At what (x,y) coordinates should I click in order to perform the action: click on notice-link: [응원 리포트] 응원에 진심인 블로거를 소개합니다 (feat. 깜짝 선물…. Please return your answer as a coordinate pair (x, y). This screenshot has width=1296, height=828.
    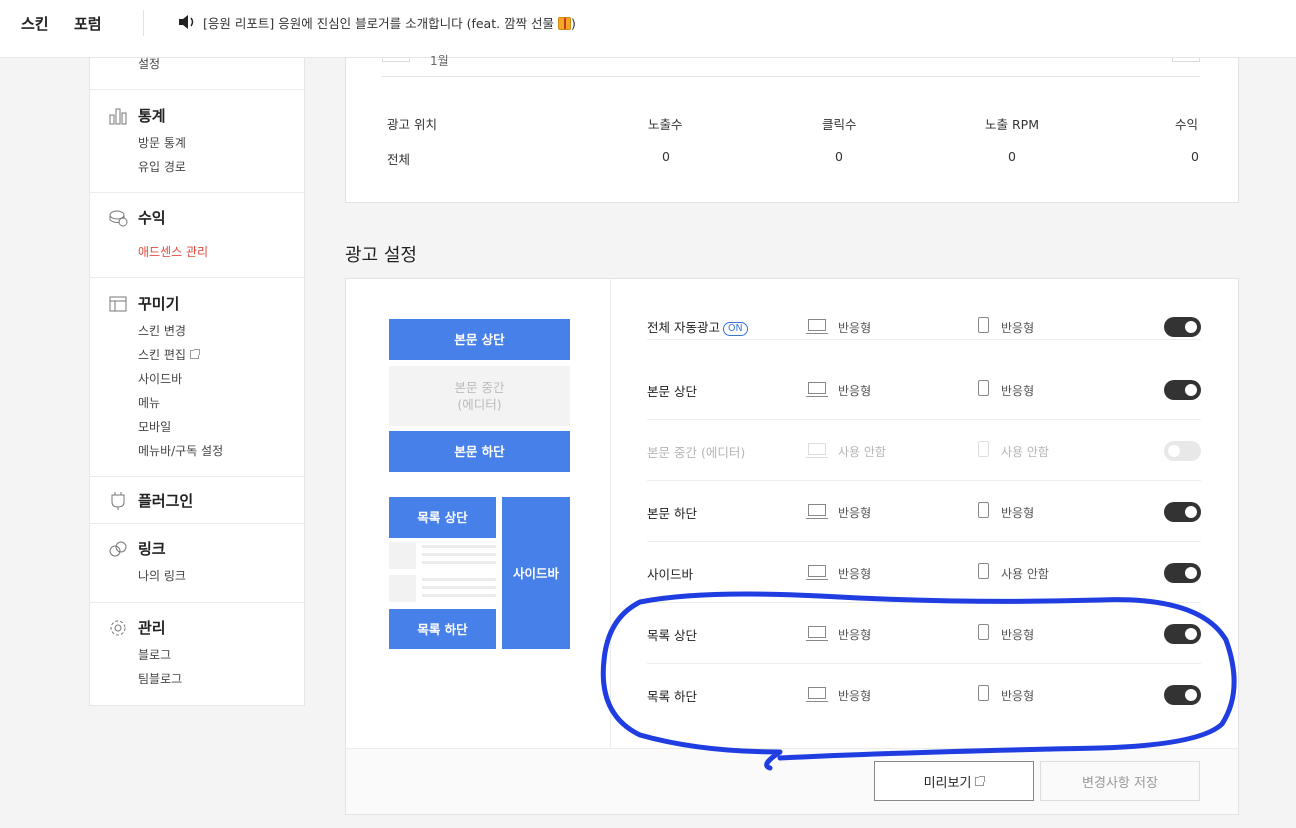
    Looking at the image, I should click on (389, 22).